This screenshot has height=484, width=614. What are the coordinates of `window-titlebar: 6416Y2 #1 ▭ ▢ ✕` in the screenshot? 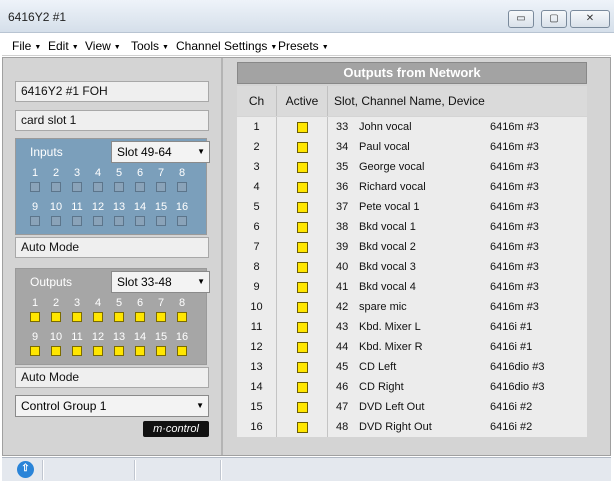 It's located at (307, 16).